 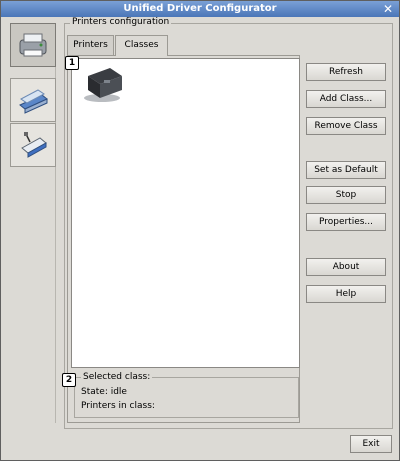 I want to click on callout-1: 1, so click(x=72, y=63).